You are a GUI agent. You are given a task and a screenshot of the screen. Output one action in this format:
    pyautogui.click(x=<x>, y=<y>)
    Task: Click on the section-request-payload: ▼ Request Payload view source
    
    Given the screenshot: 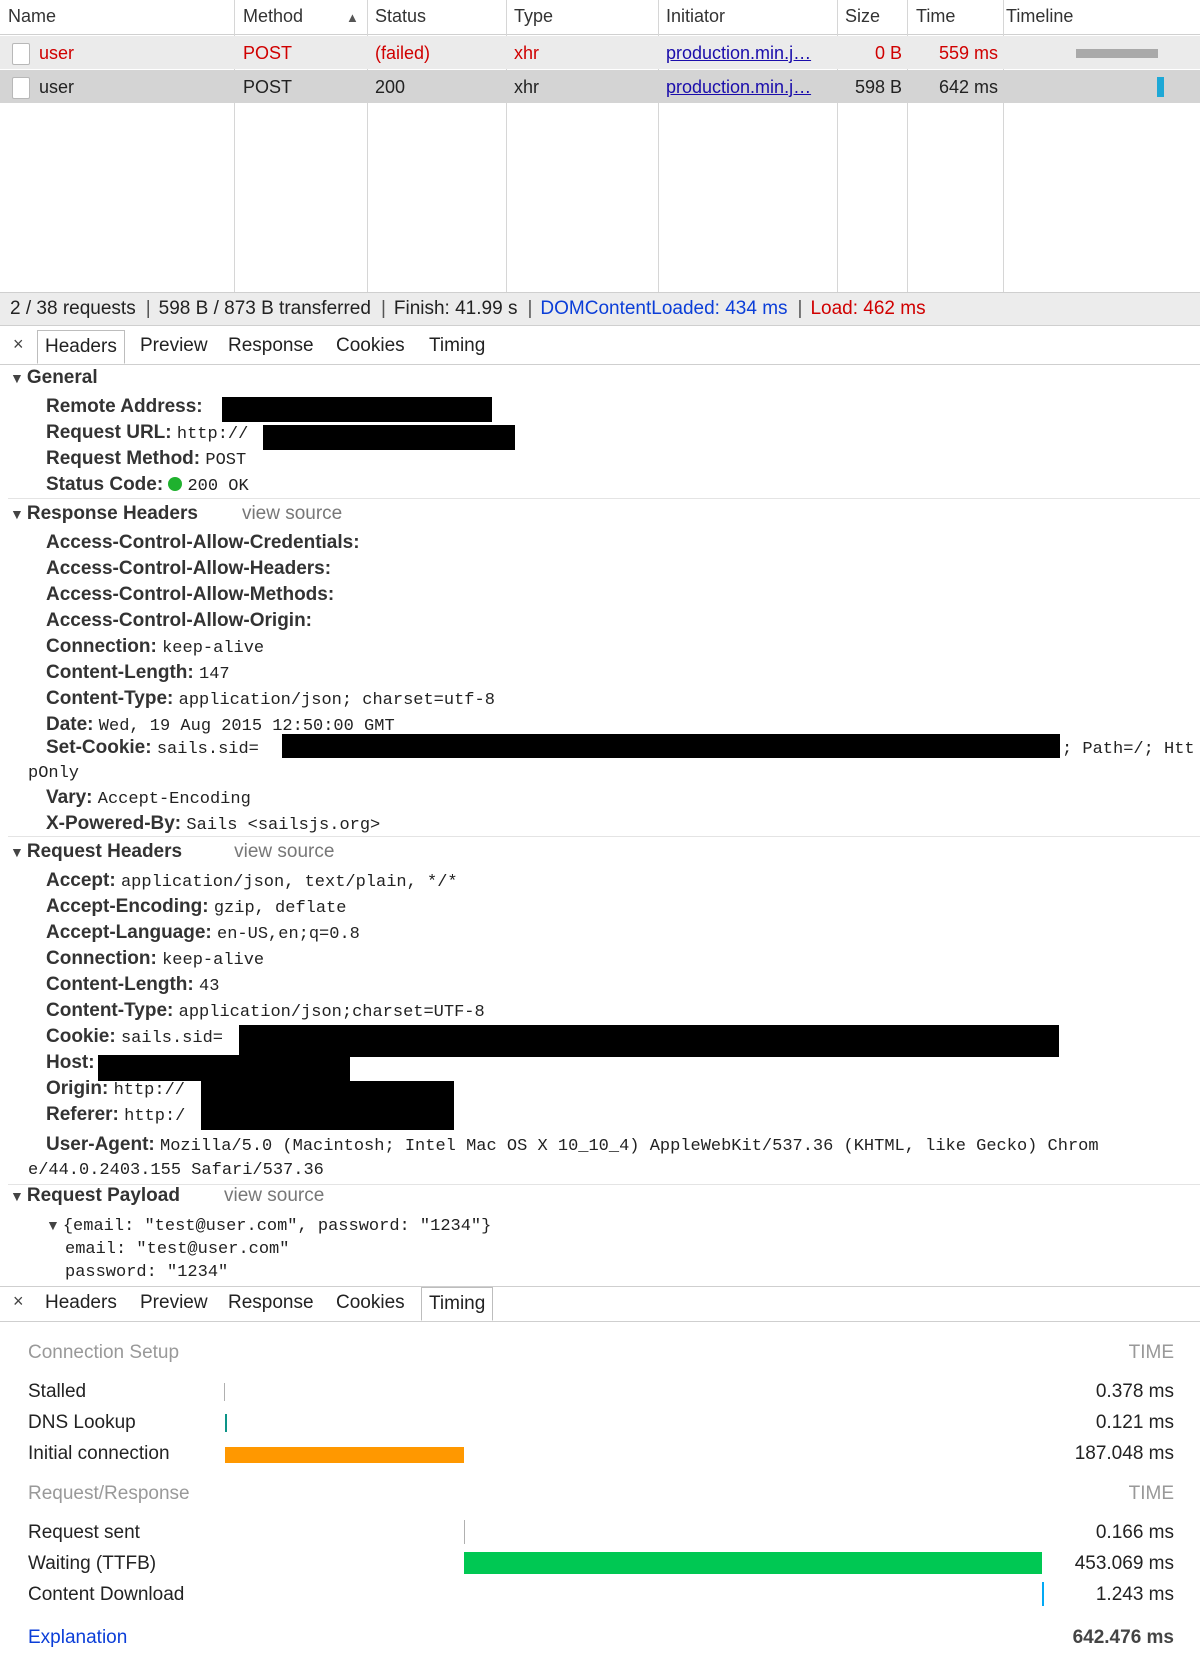 What is the action you would take?
    pyautogui.click(x=167, y=1196)
    